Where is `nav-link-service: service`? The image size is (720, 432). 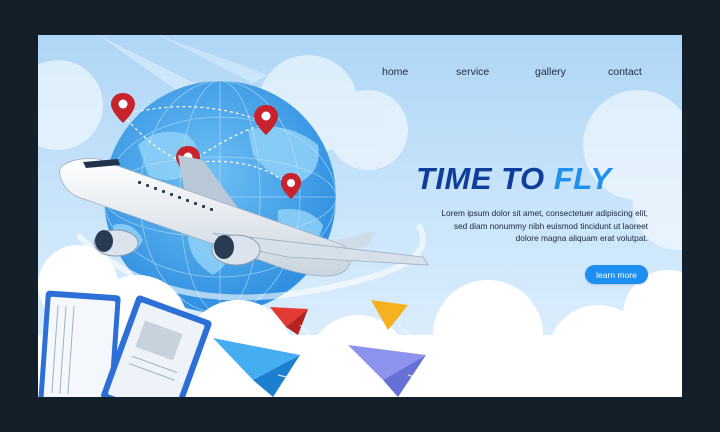 nav-link-service: service is located at coordinates (472, 72).